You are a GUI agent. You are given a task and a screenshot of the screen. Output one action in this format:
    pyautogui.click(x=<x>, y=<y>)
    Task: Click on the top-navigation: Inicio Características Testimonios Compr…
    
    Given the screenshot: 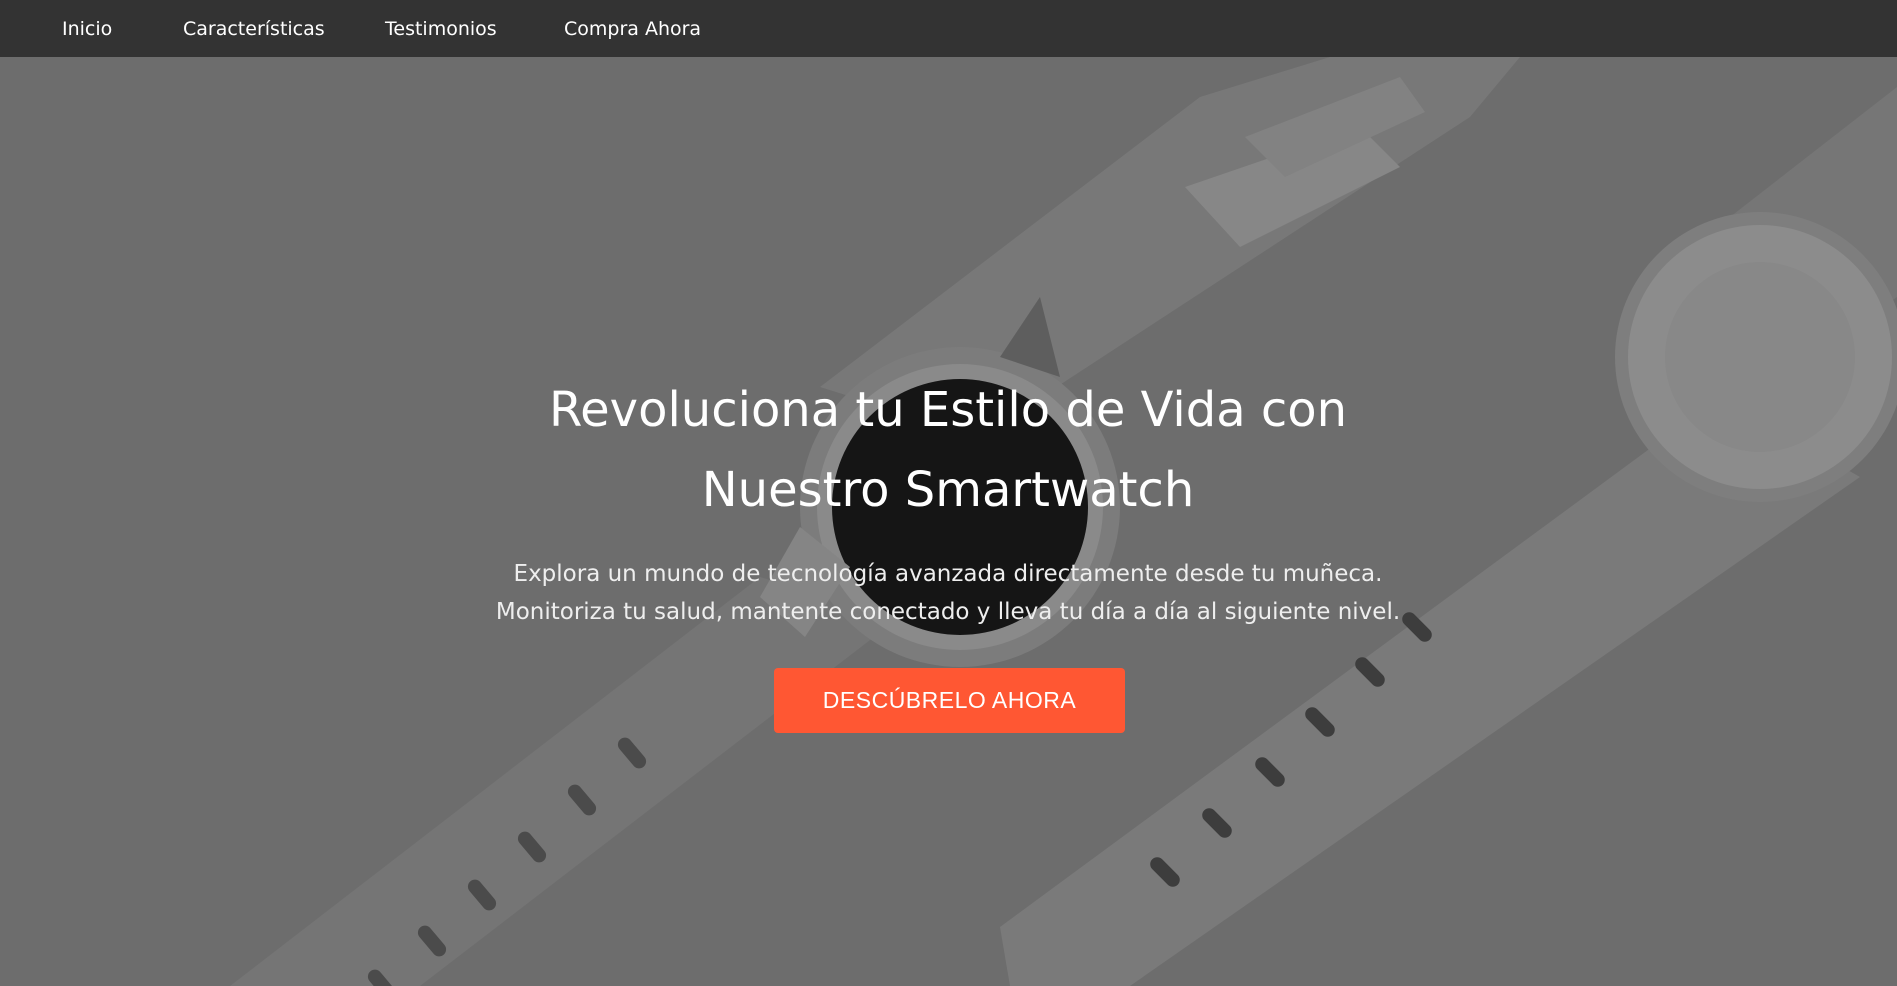 What is the action you would take?
    pyautogui.click(x=948, y=28)
    